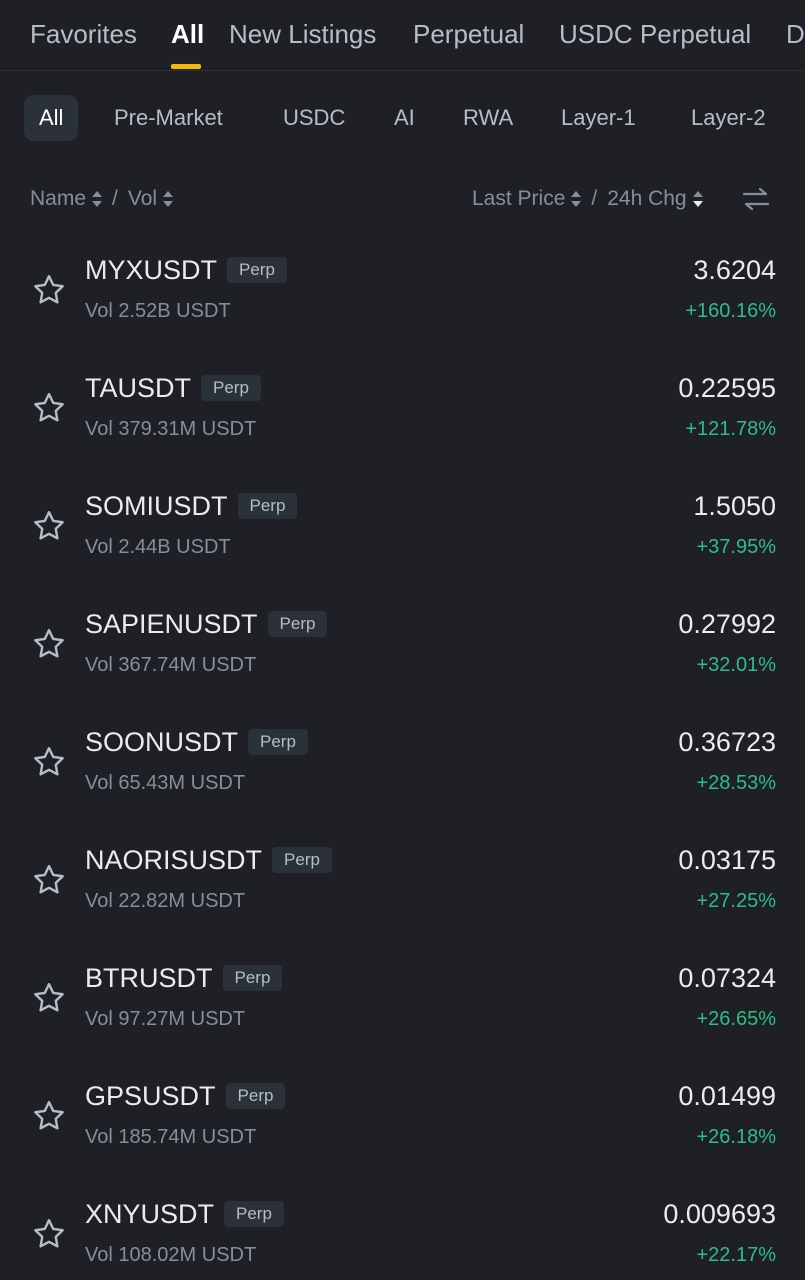  I want to click on volume-text: Vol 97.27M USDT, so click(165, 1019).